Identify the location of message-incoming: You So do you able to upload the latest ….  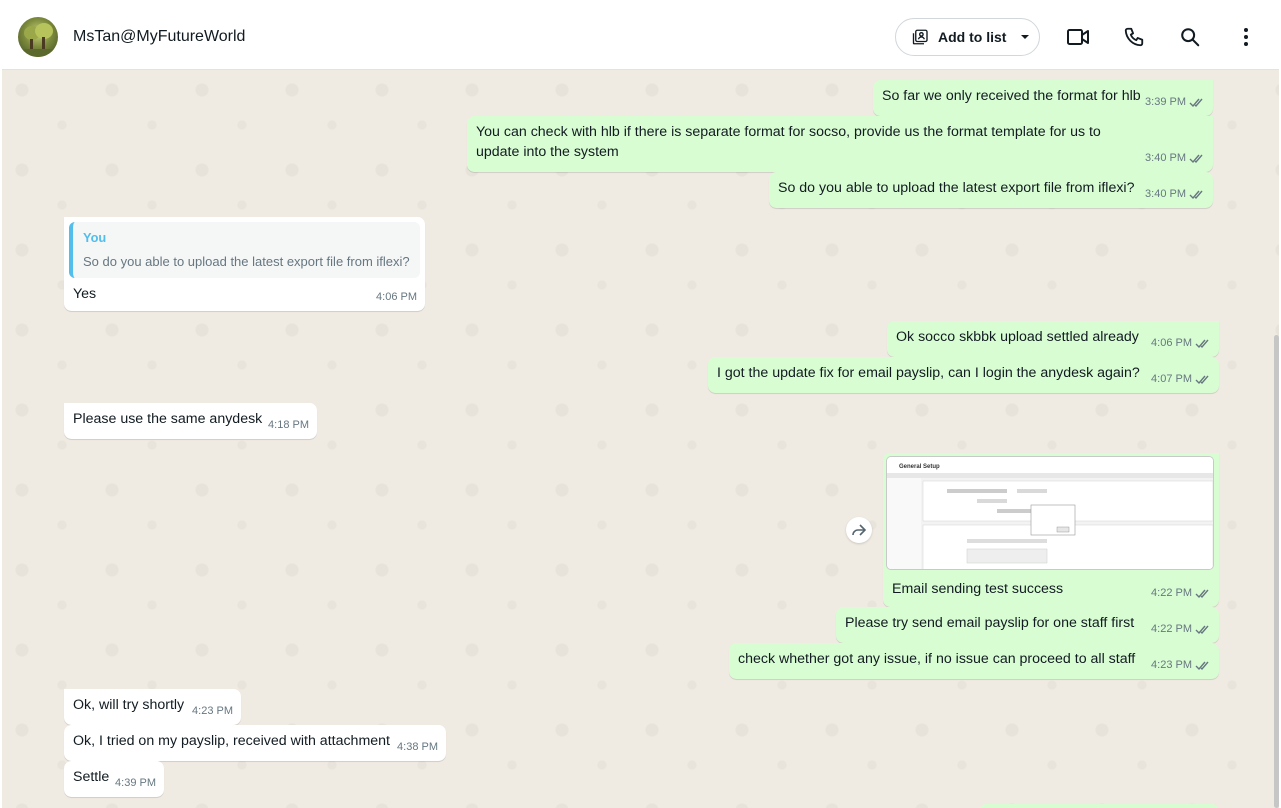
(244, 264).